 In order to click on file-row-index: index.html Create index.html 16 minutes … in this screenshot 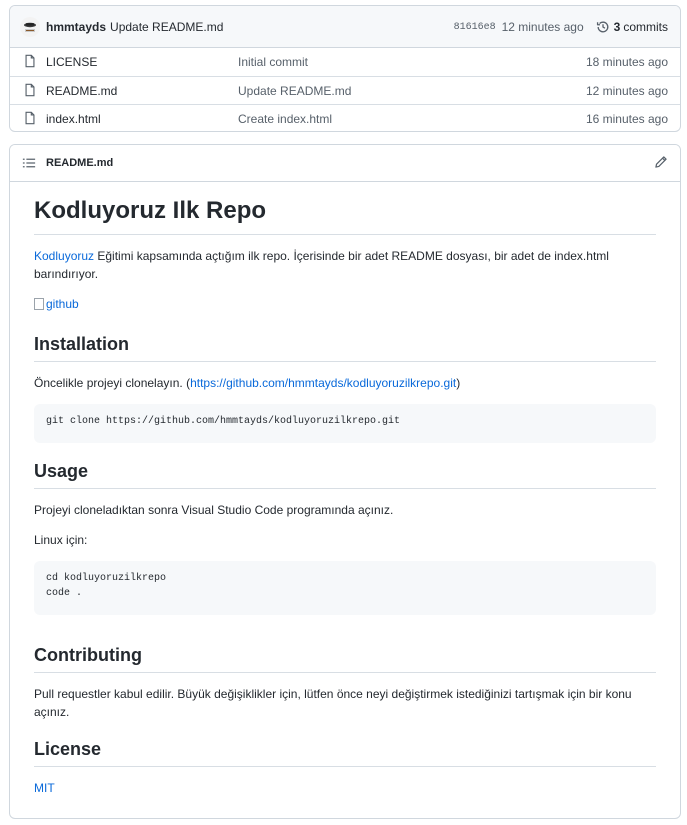, I will do `click(345, 117)`.